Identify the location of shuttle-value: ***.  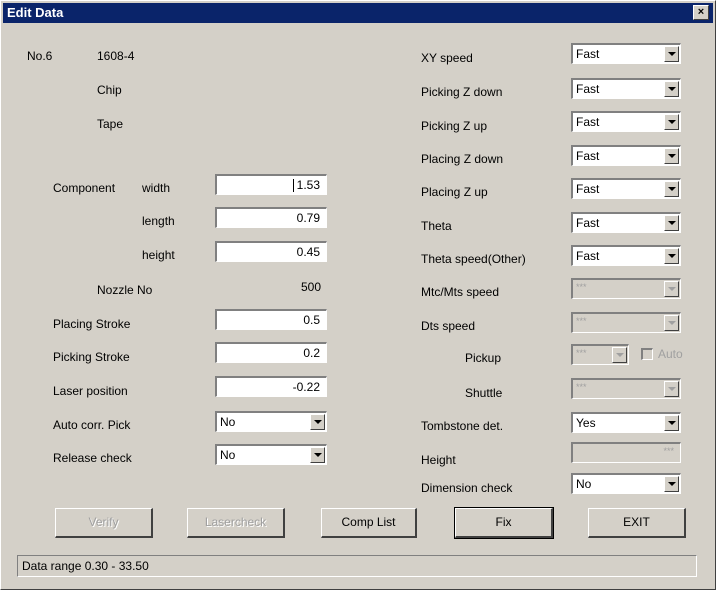
(581, 387).